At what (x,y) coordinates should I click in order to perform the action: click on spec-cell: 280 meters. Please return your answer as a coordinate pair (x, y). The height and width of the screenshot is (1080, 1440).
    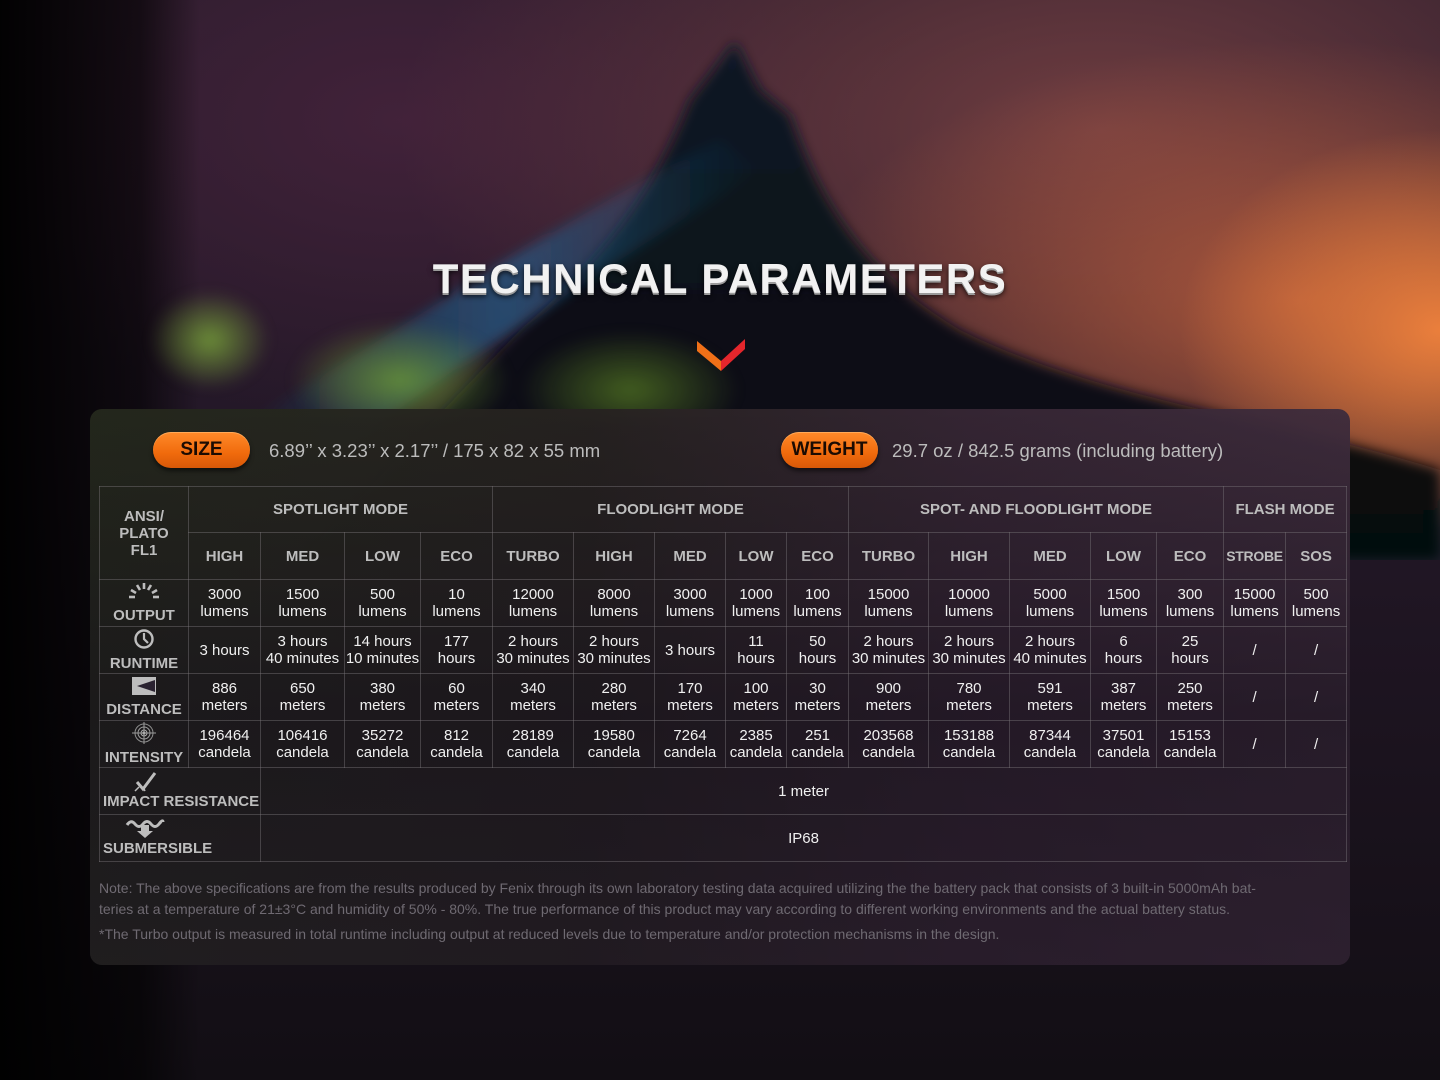
    Looking at the image, I should click on (614, 697).